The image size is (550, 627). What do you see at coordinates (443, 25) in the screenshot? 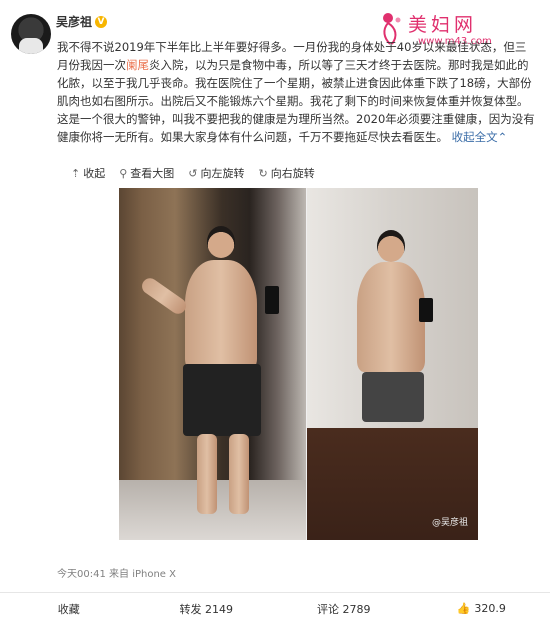
I see `watermark-site-name: 美妇网` at bounding box center [443, 25].